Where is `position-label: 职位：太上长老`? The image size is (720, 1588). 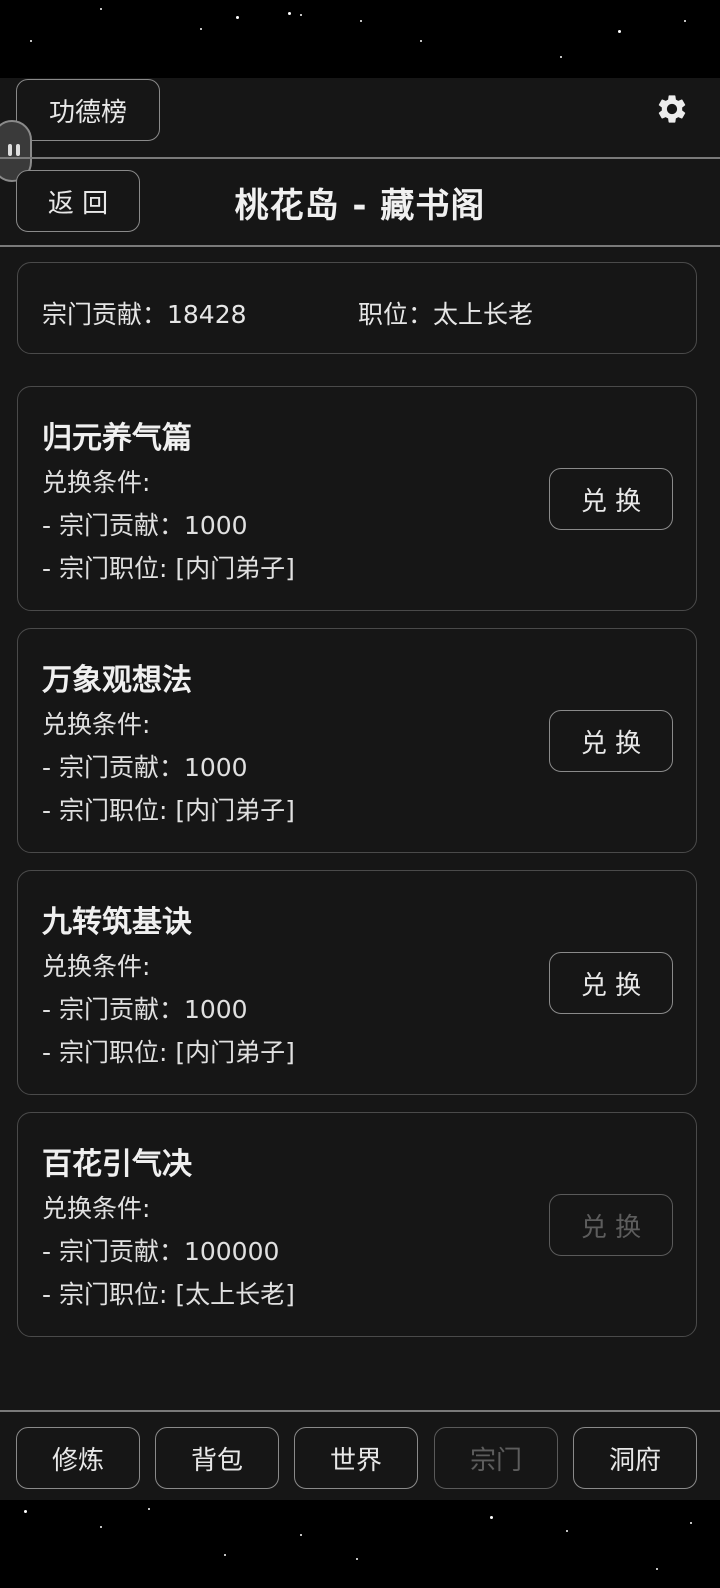
position-label: 职位：太上长老 is located at coordinates (446, 314).